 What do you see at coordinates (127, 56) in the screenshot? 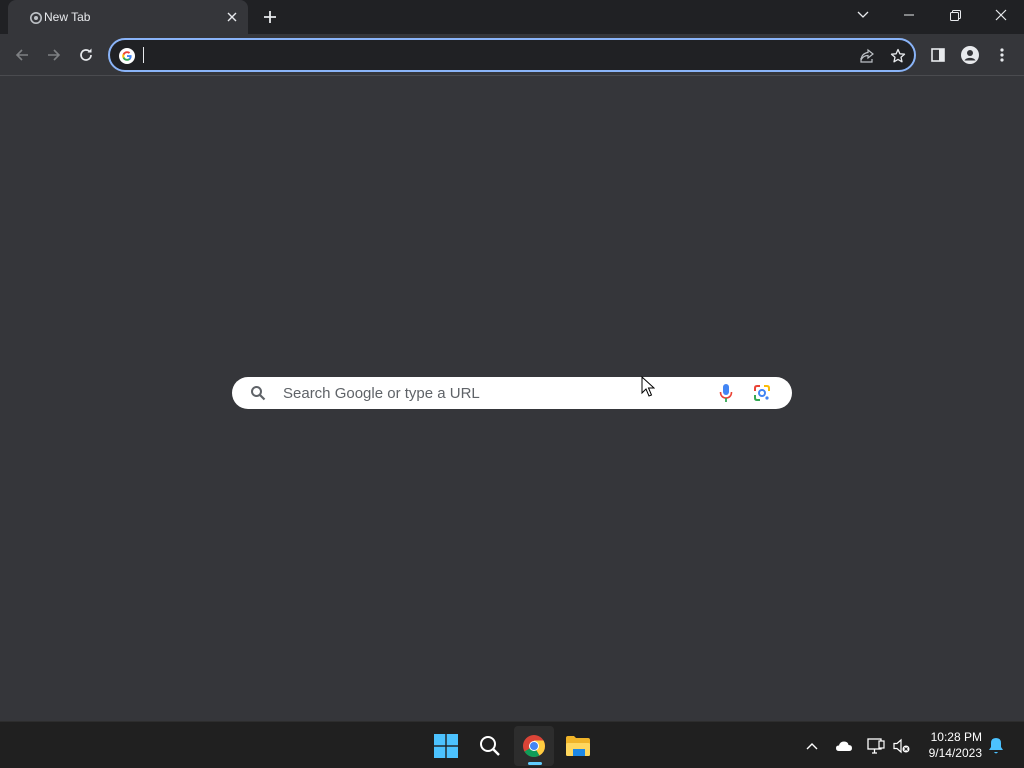
I see `google-g-icon` at bounding box center [127, 56].